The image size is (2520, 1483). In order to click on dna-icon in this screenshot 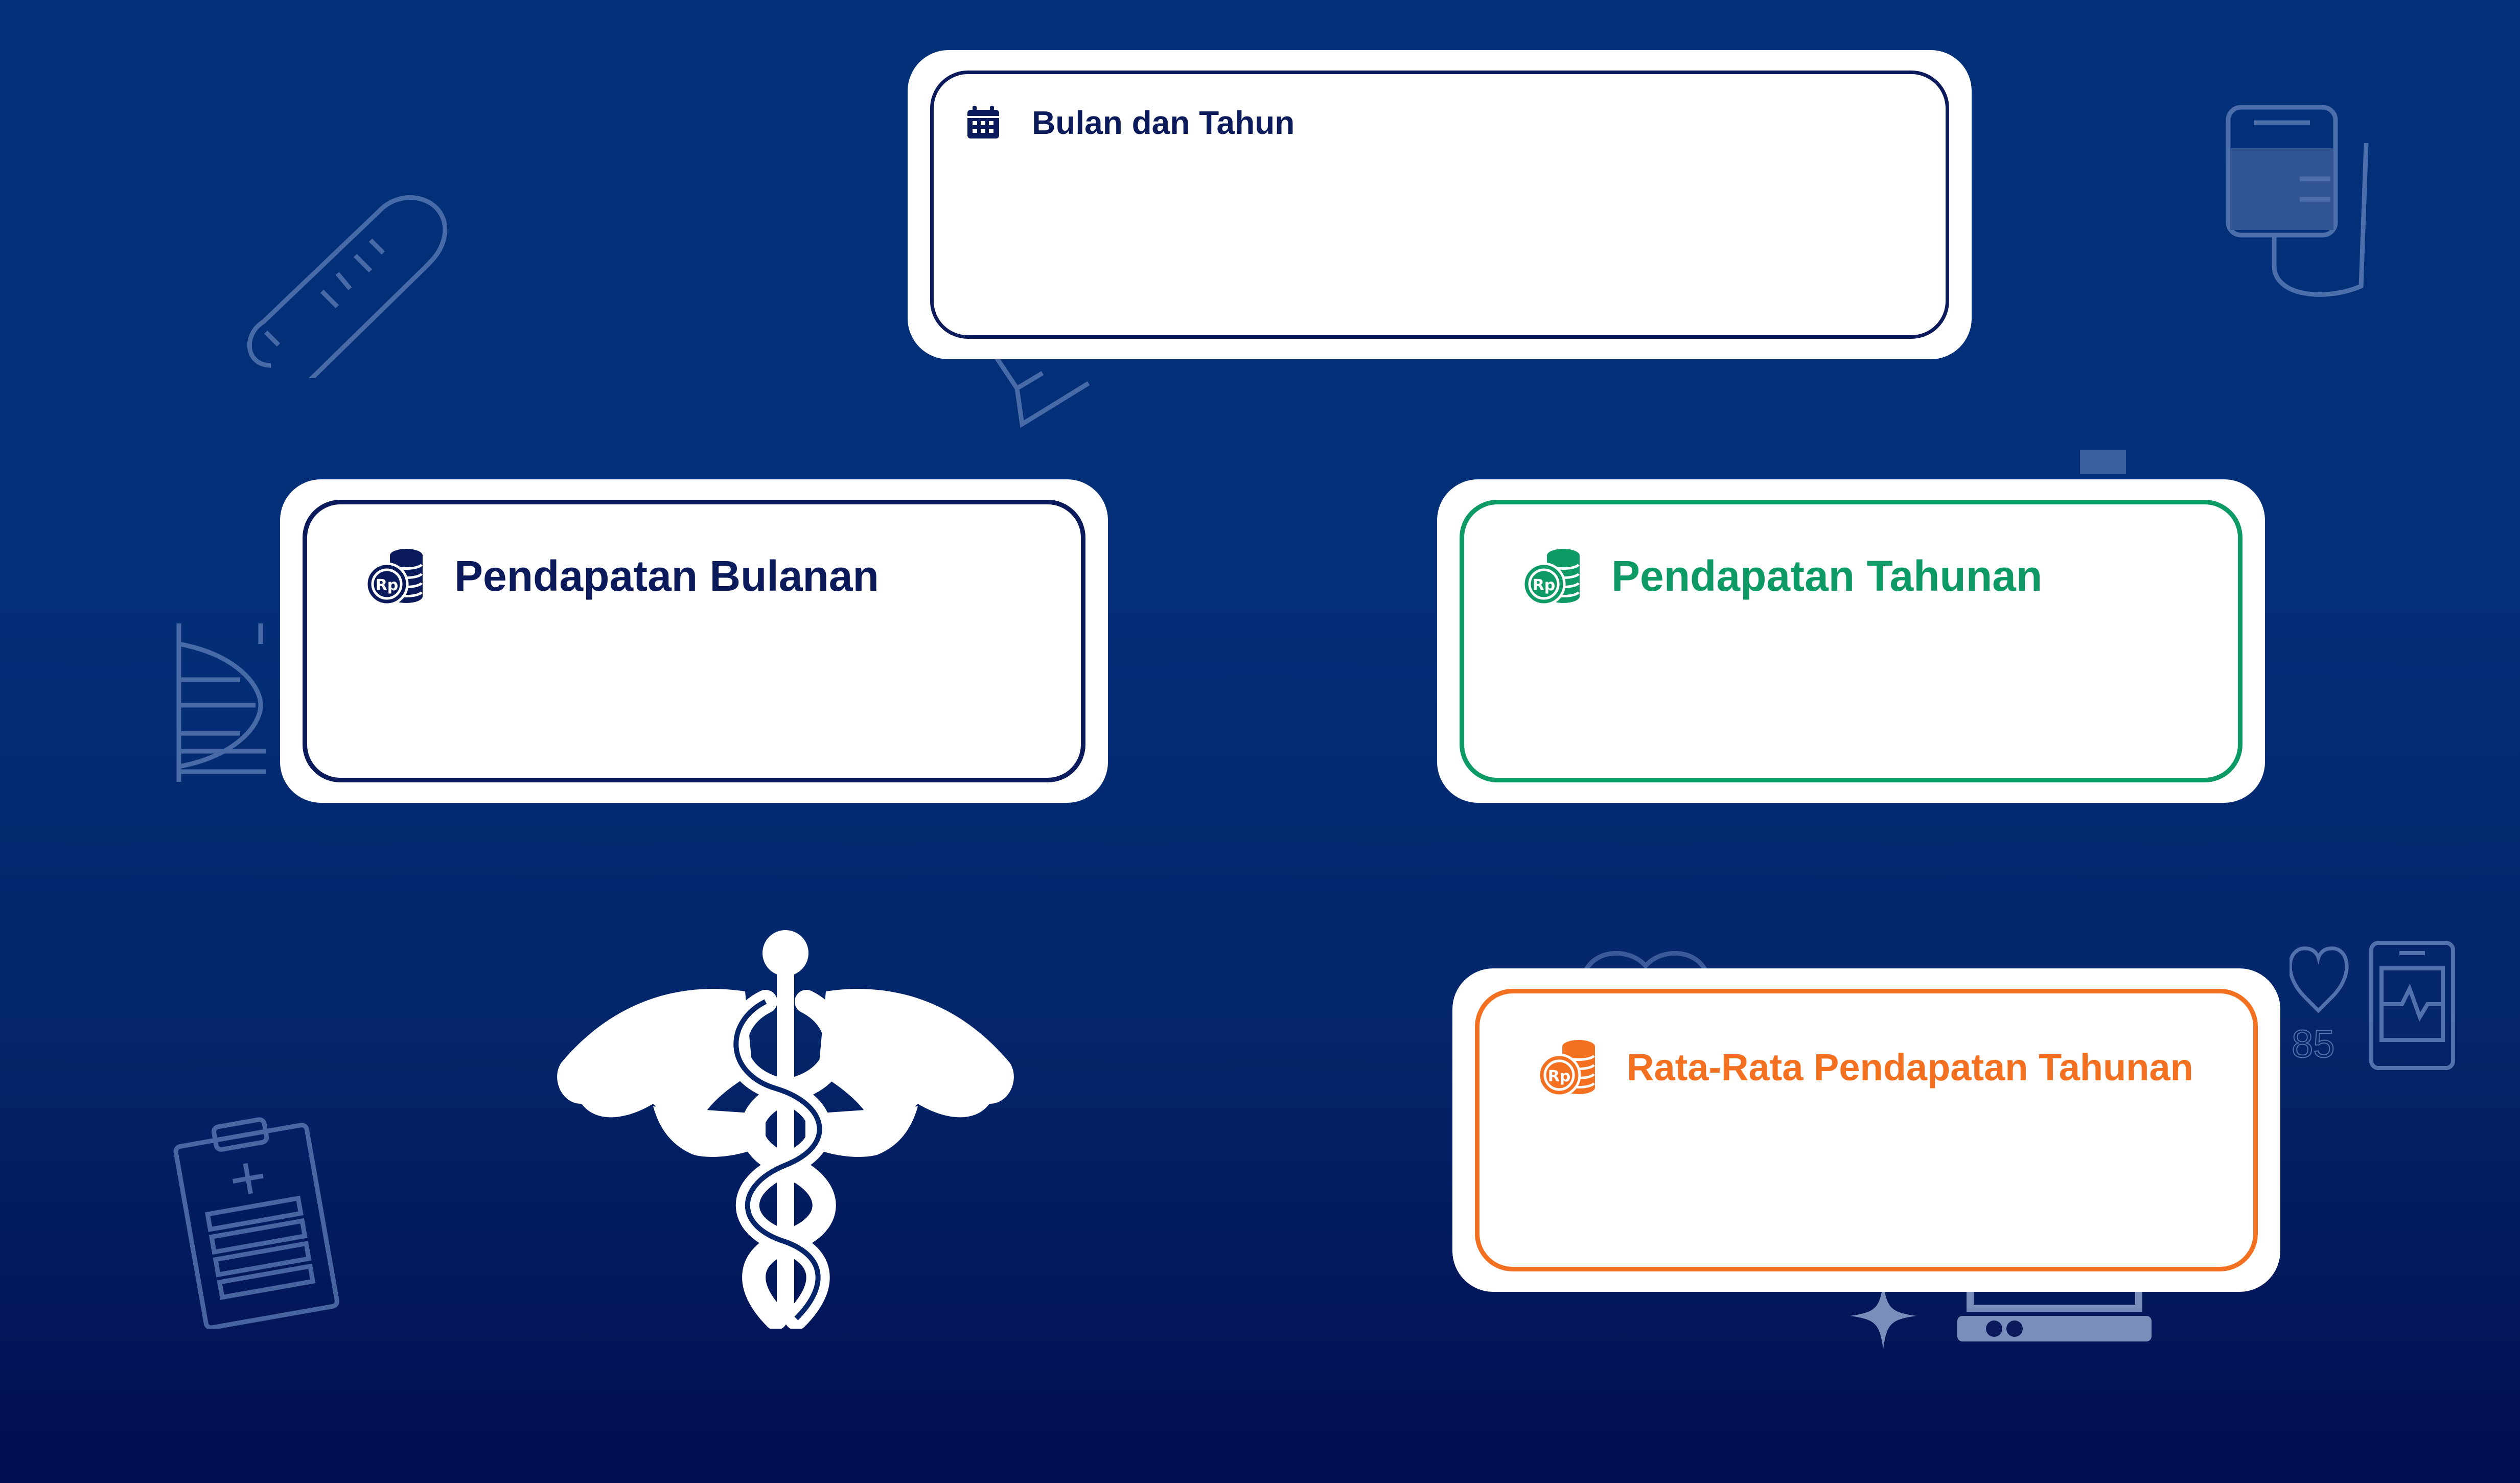, I will do `click(222, 703)`.